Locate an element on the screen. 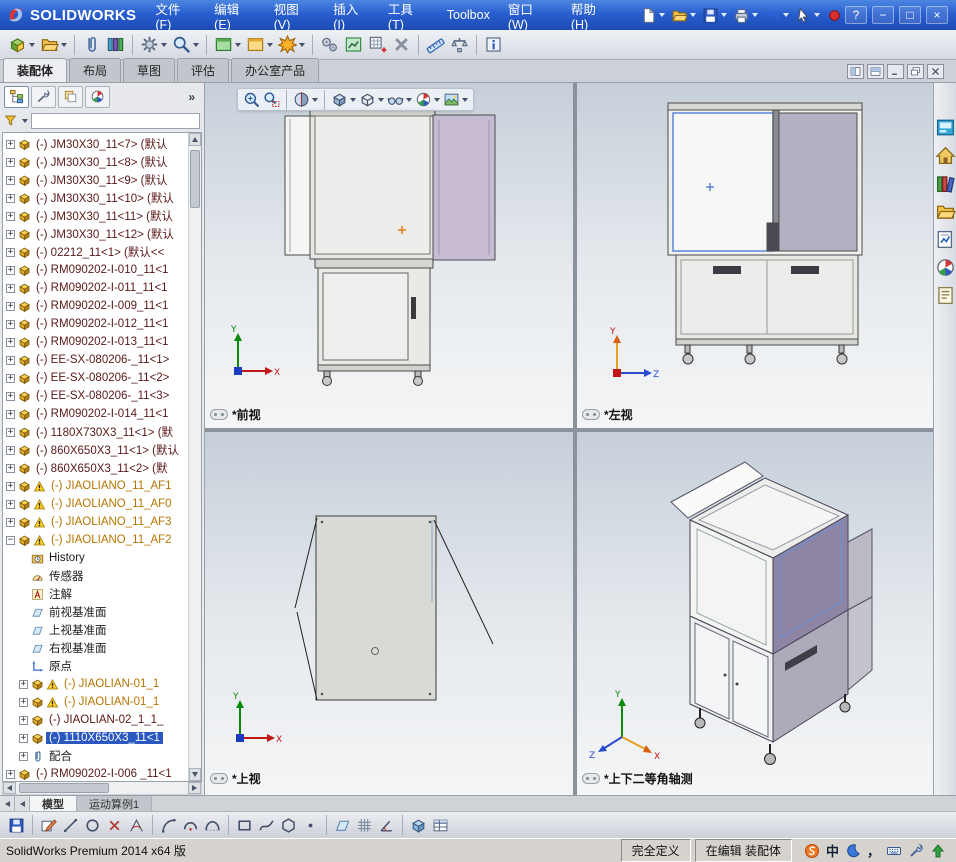 This screenshot has height=862, width=956. minimize-button: − is located at coordinates (883, 15).